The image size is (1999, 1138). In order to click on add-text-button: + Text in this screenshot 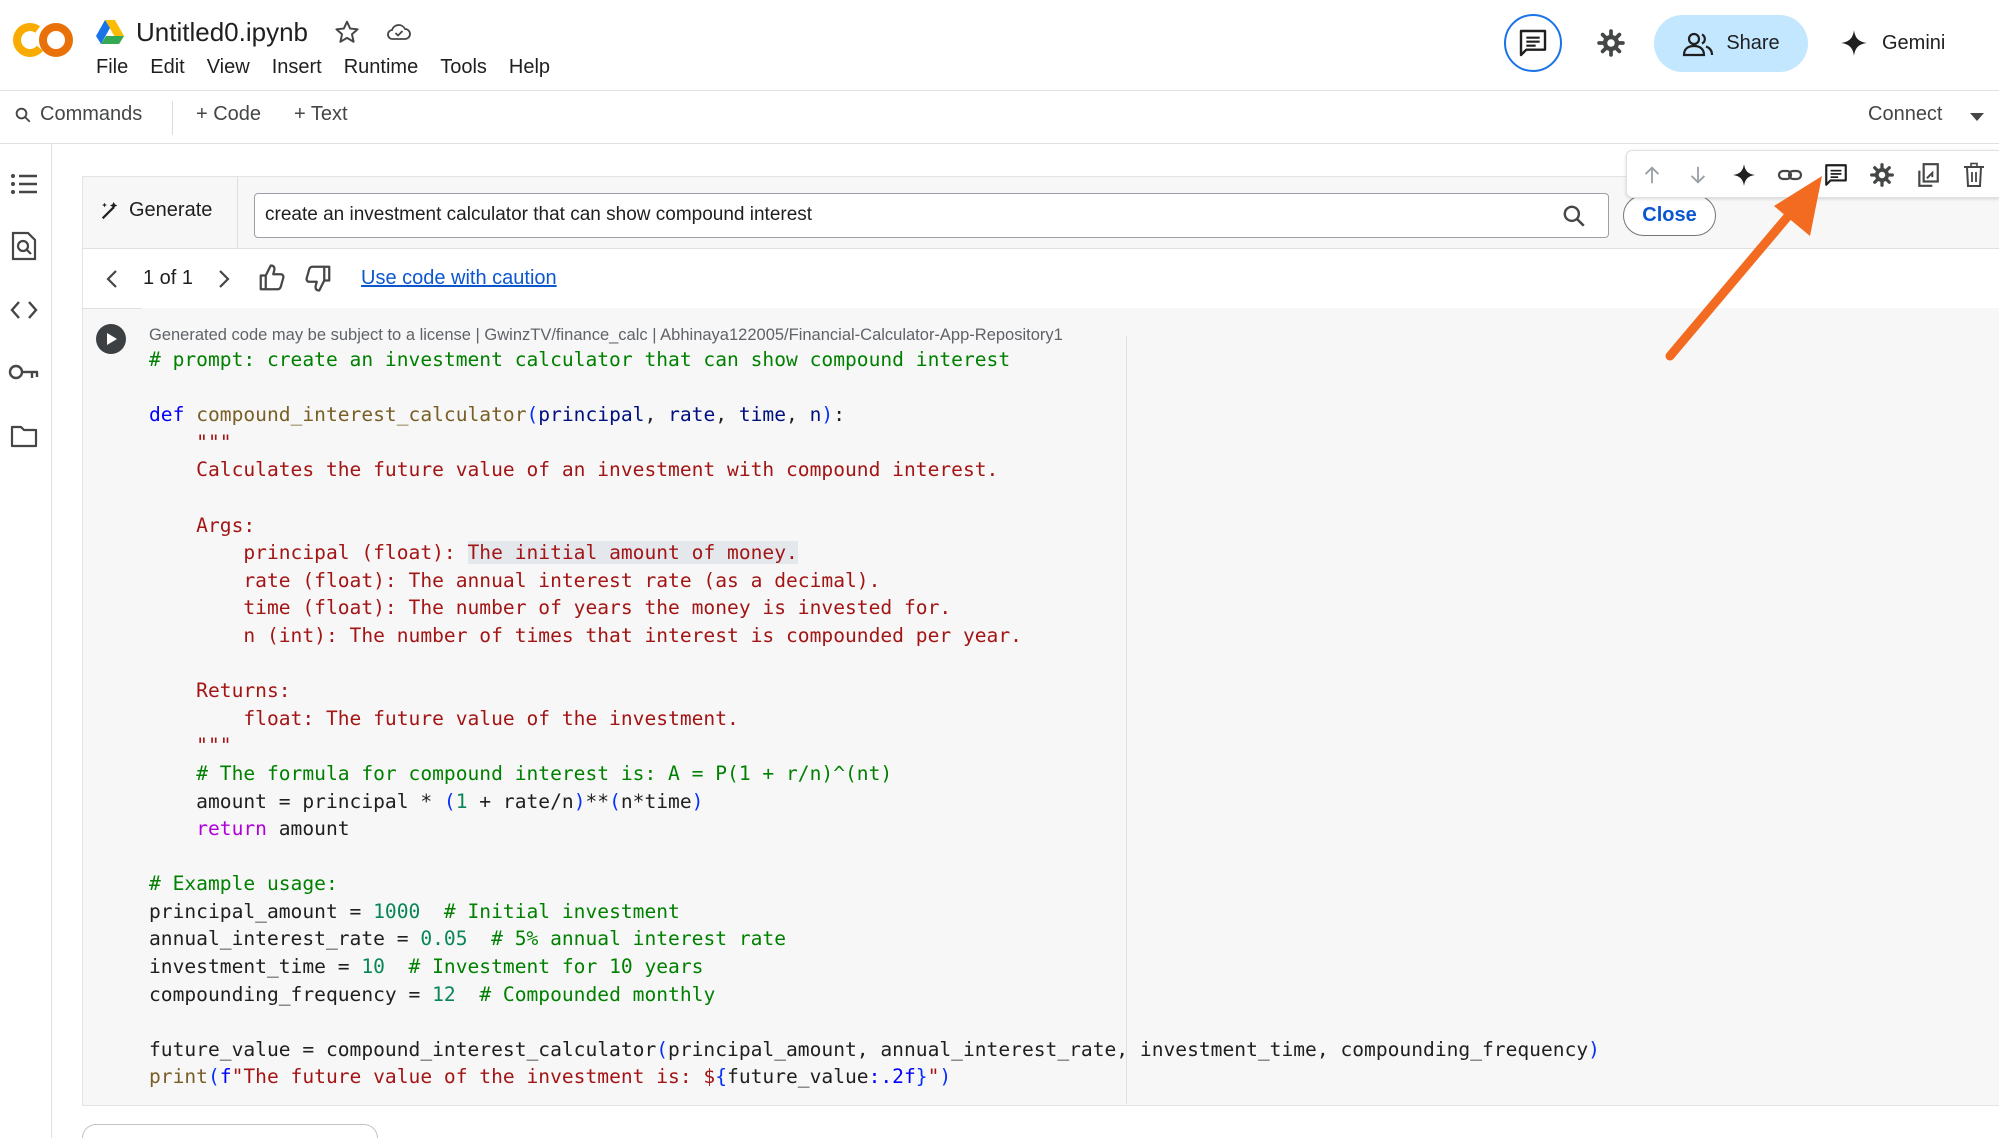, I will do `click(321, 114)`.